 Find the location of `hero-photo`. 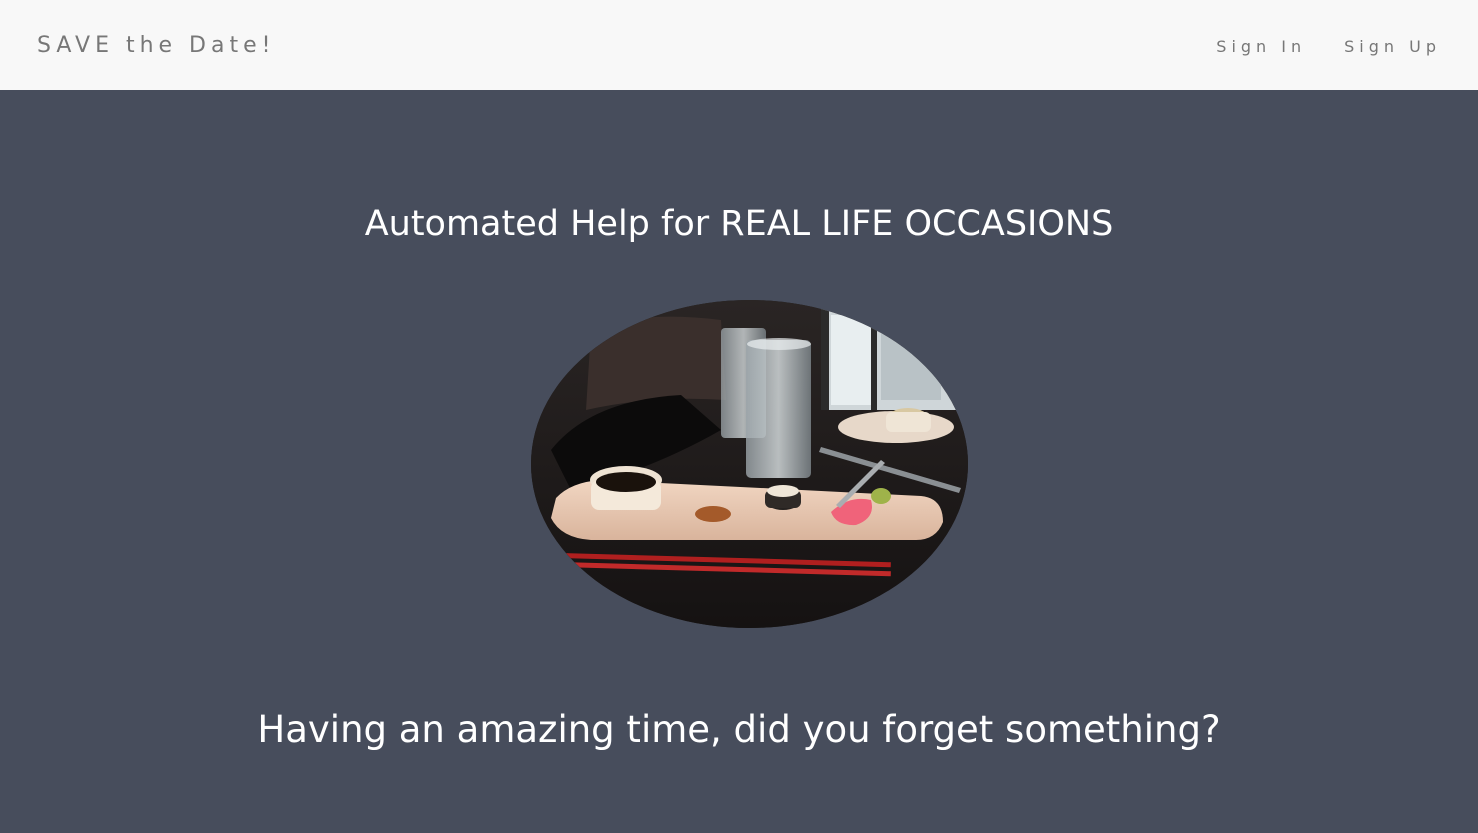

hero-photo is located at coordinates (749, 464).